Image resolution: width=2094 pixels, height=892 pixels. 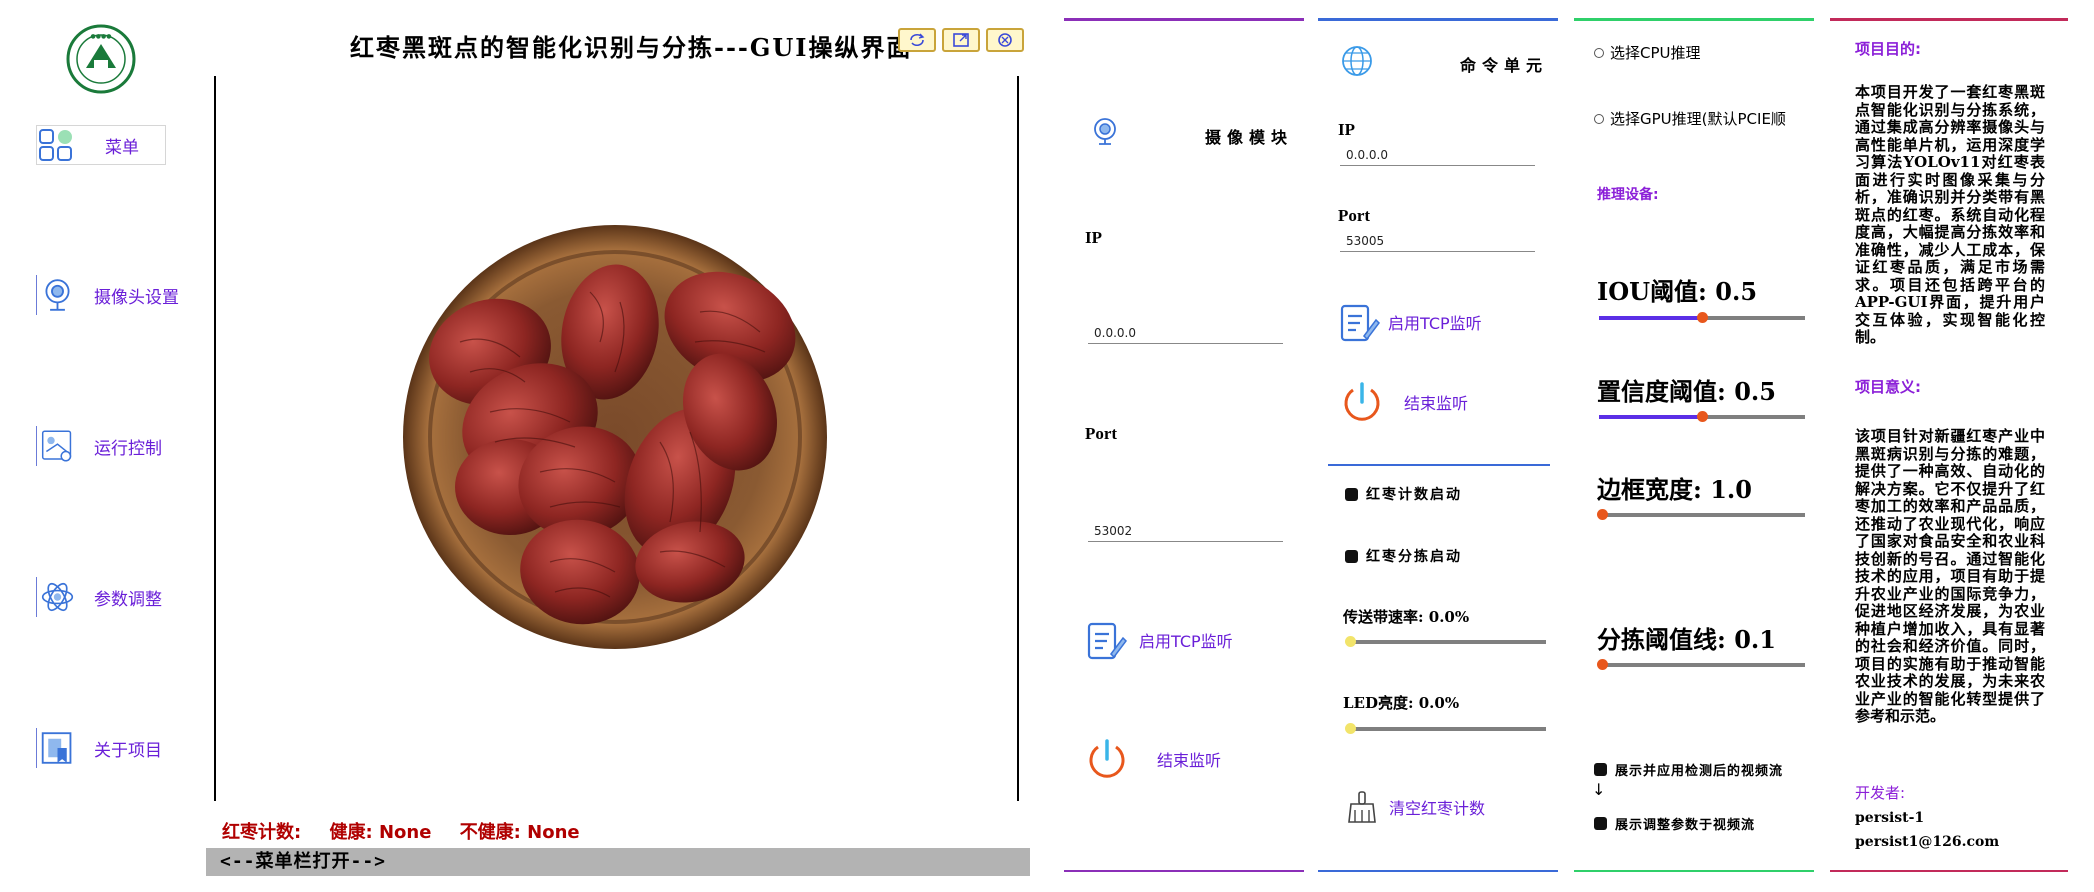 I want to click on nav-label: 参数调整, so click(x=128, y=599).